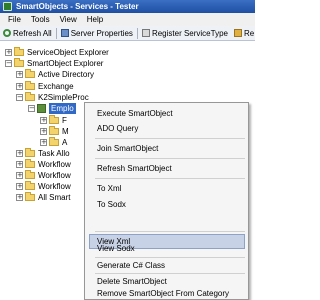 The image size is (320, 300). I want to click on menu-item-ado-query: ADO Query, so click(117, 128).